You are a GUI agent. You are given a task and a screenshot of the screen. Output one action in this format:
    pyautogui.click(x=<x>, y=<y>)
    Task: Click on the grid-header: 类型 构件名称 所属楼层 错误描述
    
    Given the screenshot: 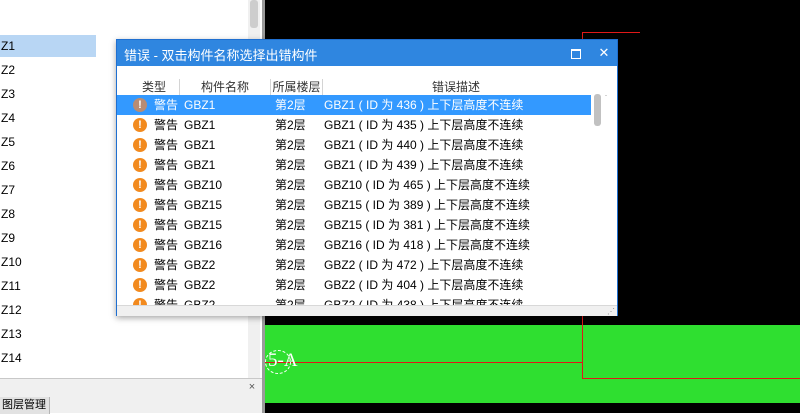 What is the action you would take?
    pyautogui.click(x=362, y=87)
    